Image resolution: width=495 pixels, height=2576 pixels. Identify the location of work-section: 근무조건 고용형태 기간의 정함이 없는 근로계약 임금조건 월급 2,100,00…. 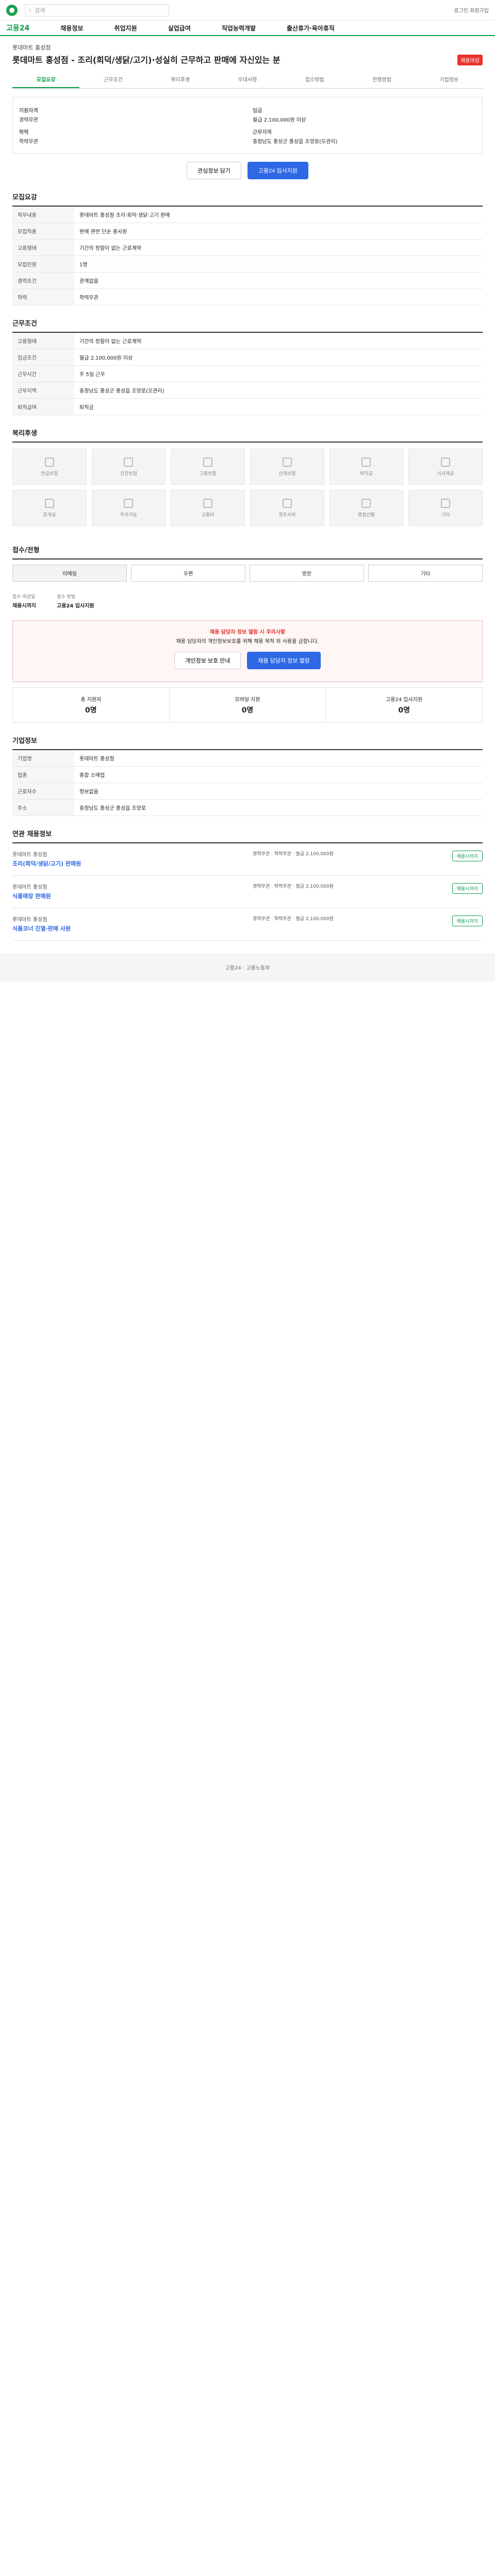
(247, 366).